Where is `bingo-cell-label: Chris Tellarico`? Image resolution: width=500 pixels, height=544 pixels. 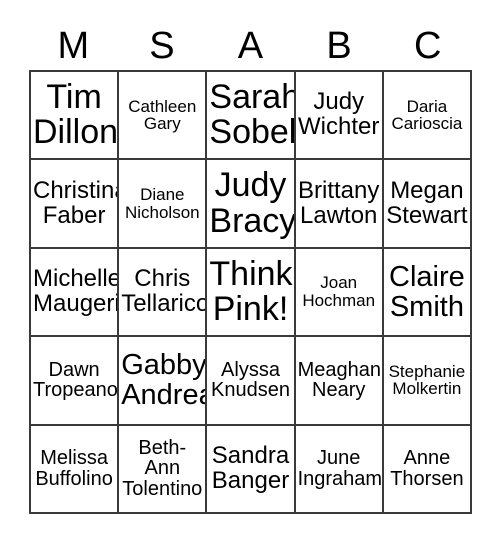 bingo-cell-label: Chris Tellarico is located at coordinates (164, 291).